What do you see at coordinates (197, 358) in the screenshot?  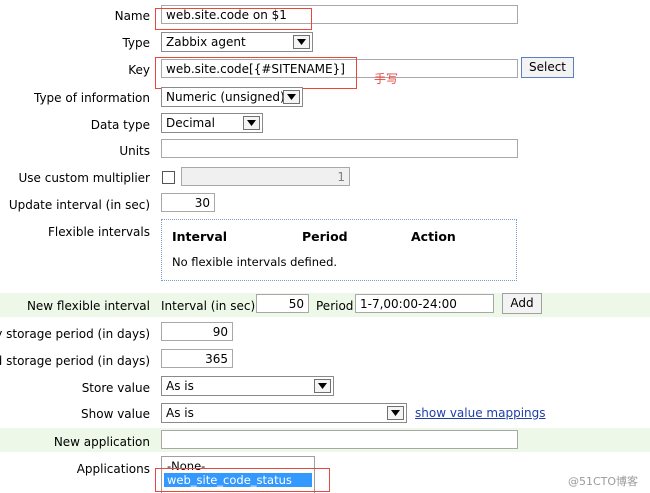 I see `trend-storage-input: 365` at bounding box center [197, 358].